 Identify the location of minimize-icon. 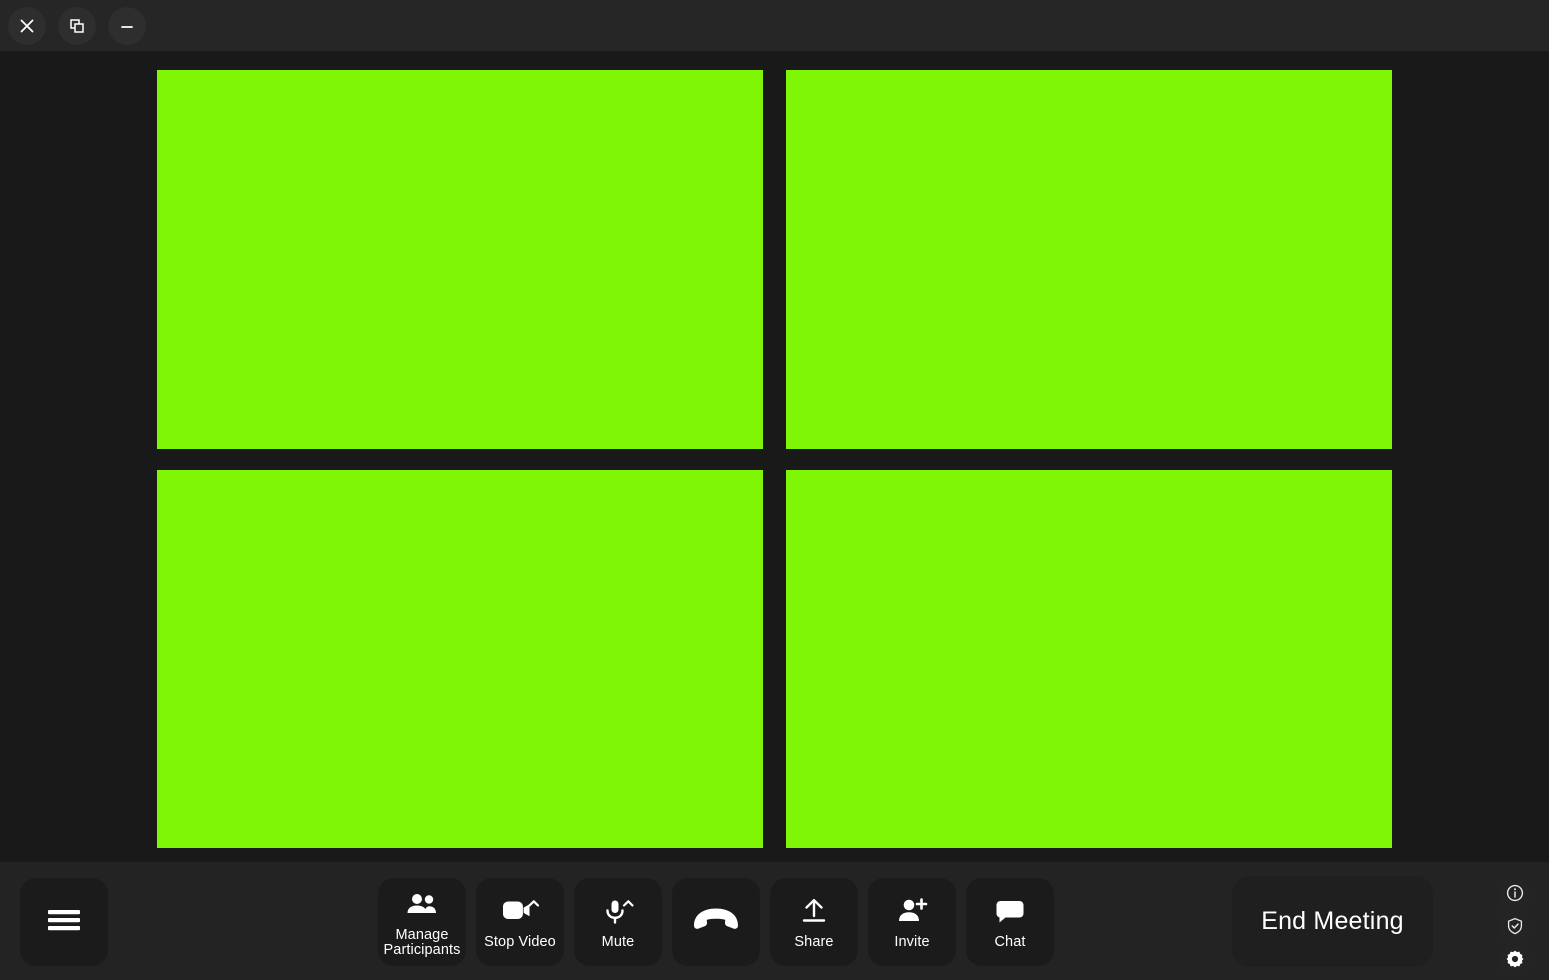
(127, 26).